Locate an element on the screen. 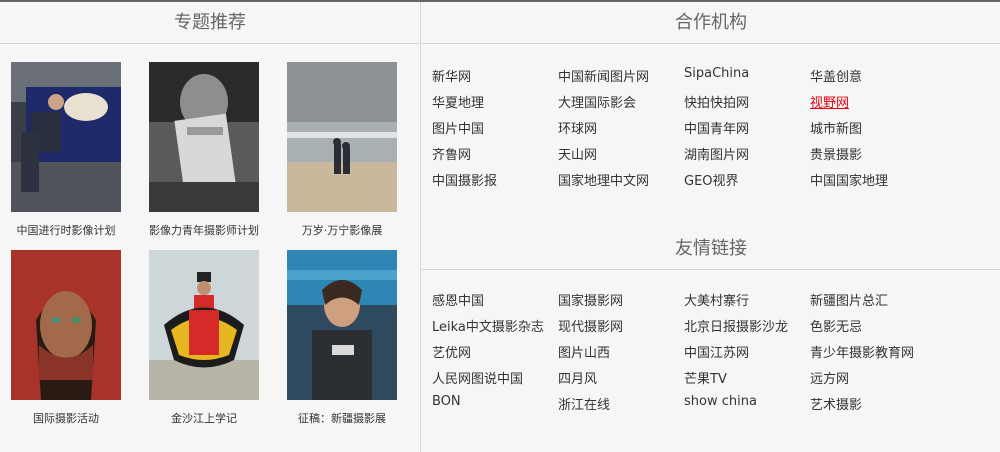  friend-link: 艺优网 is located at coordinates (451, 351).